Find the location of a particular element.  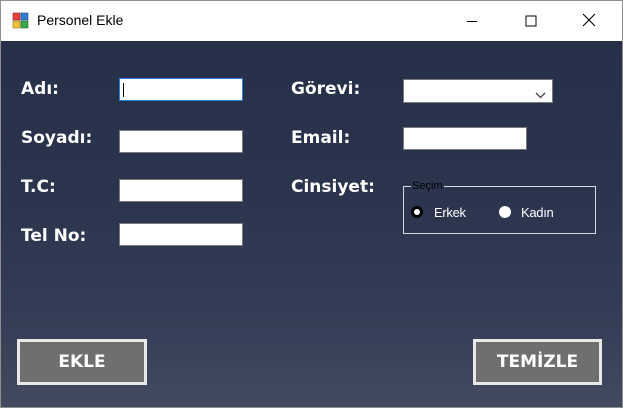

ekle-button-label: EKLE is located at coordinates (82, 362).